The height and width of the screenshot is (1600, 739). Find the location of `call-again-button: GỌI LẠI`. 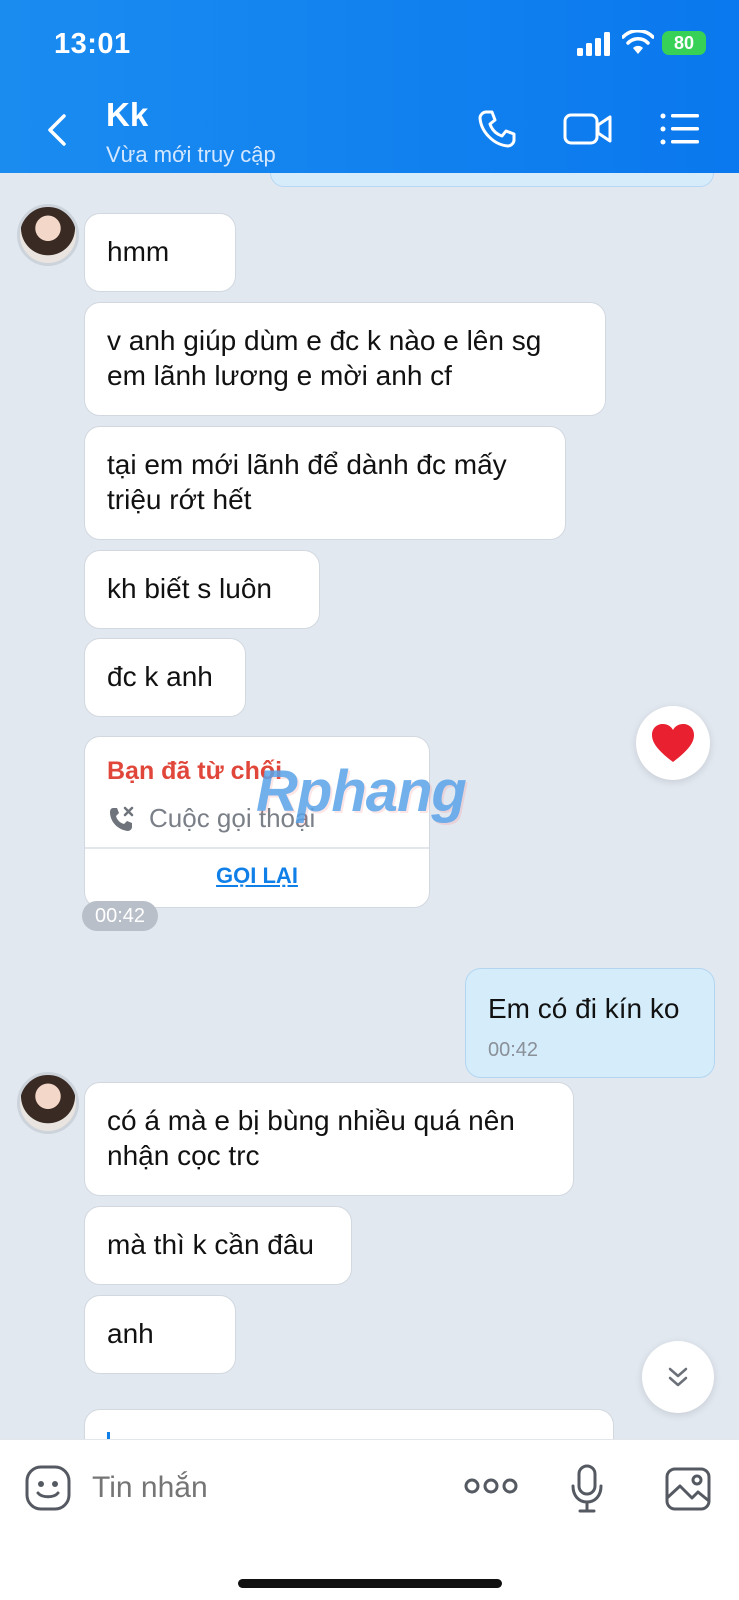

call-again-button: GỌI LẠI is located at coordinates (257, 876).